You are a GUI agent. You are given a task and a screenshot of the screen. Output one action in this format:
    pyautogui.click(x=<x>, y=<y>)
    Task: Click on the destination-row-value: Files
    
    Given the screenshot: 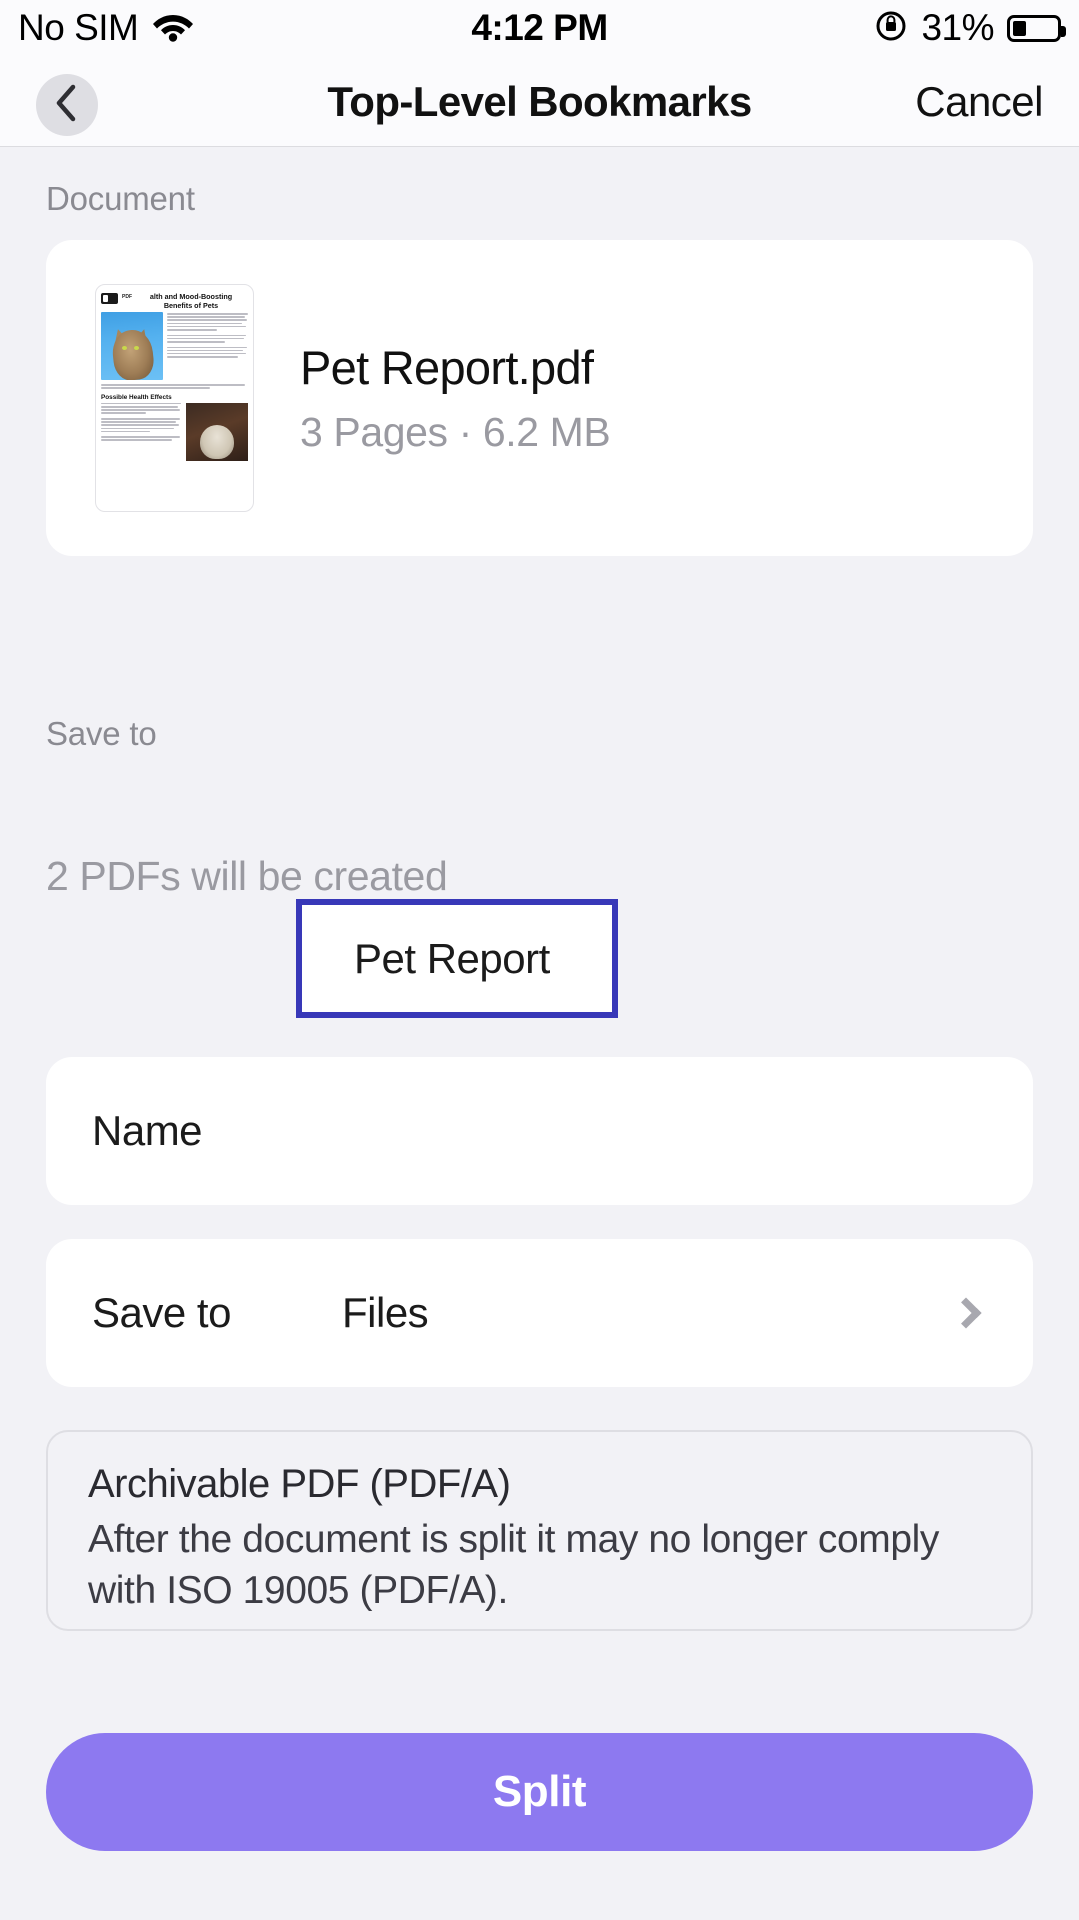 What is the action you would take?
    pyautogui.click(x=385, y=1312)
    